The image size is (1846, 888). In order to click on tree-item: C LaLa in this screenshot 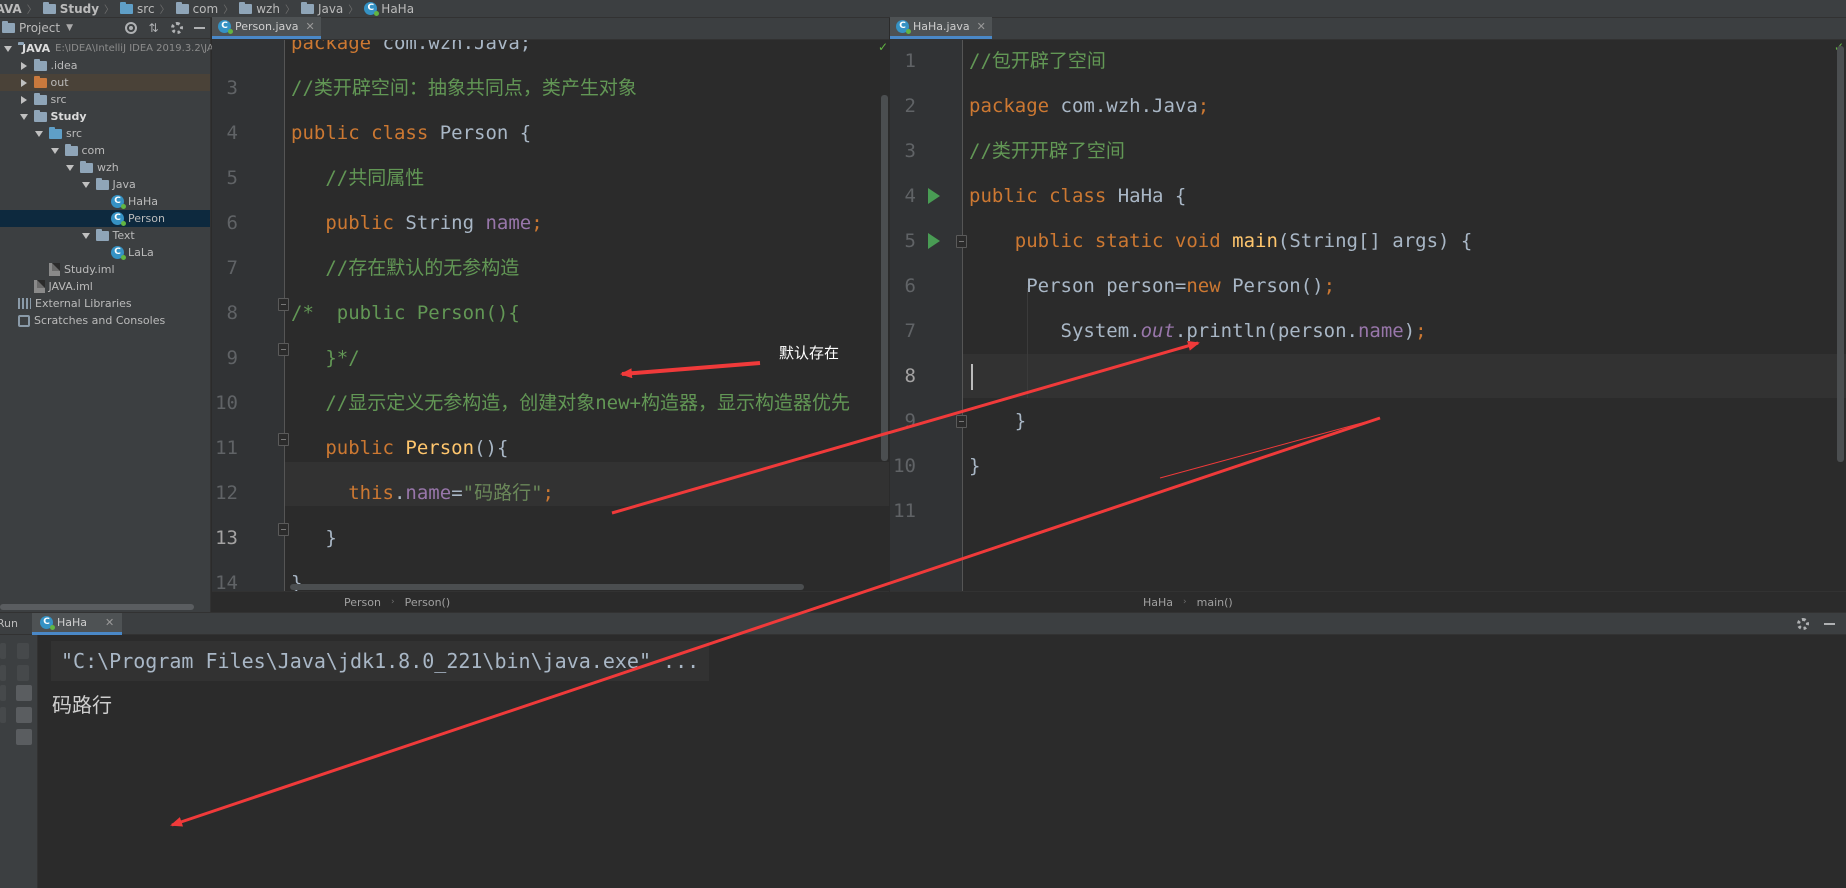, I will do `click(105, 252)`.